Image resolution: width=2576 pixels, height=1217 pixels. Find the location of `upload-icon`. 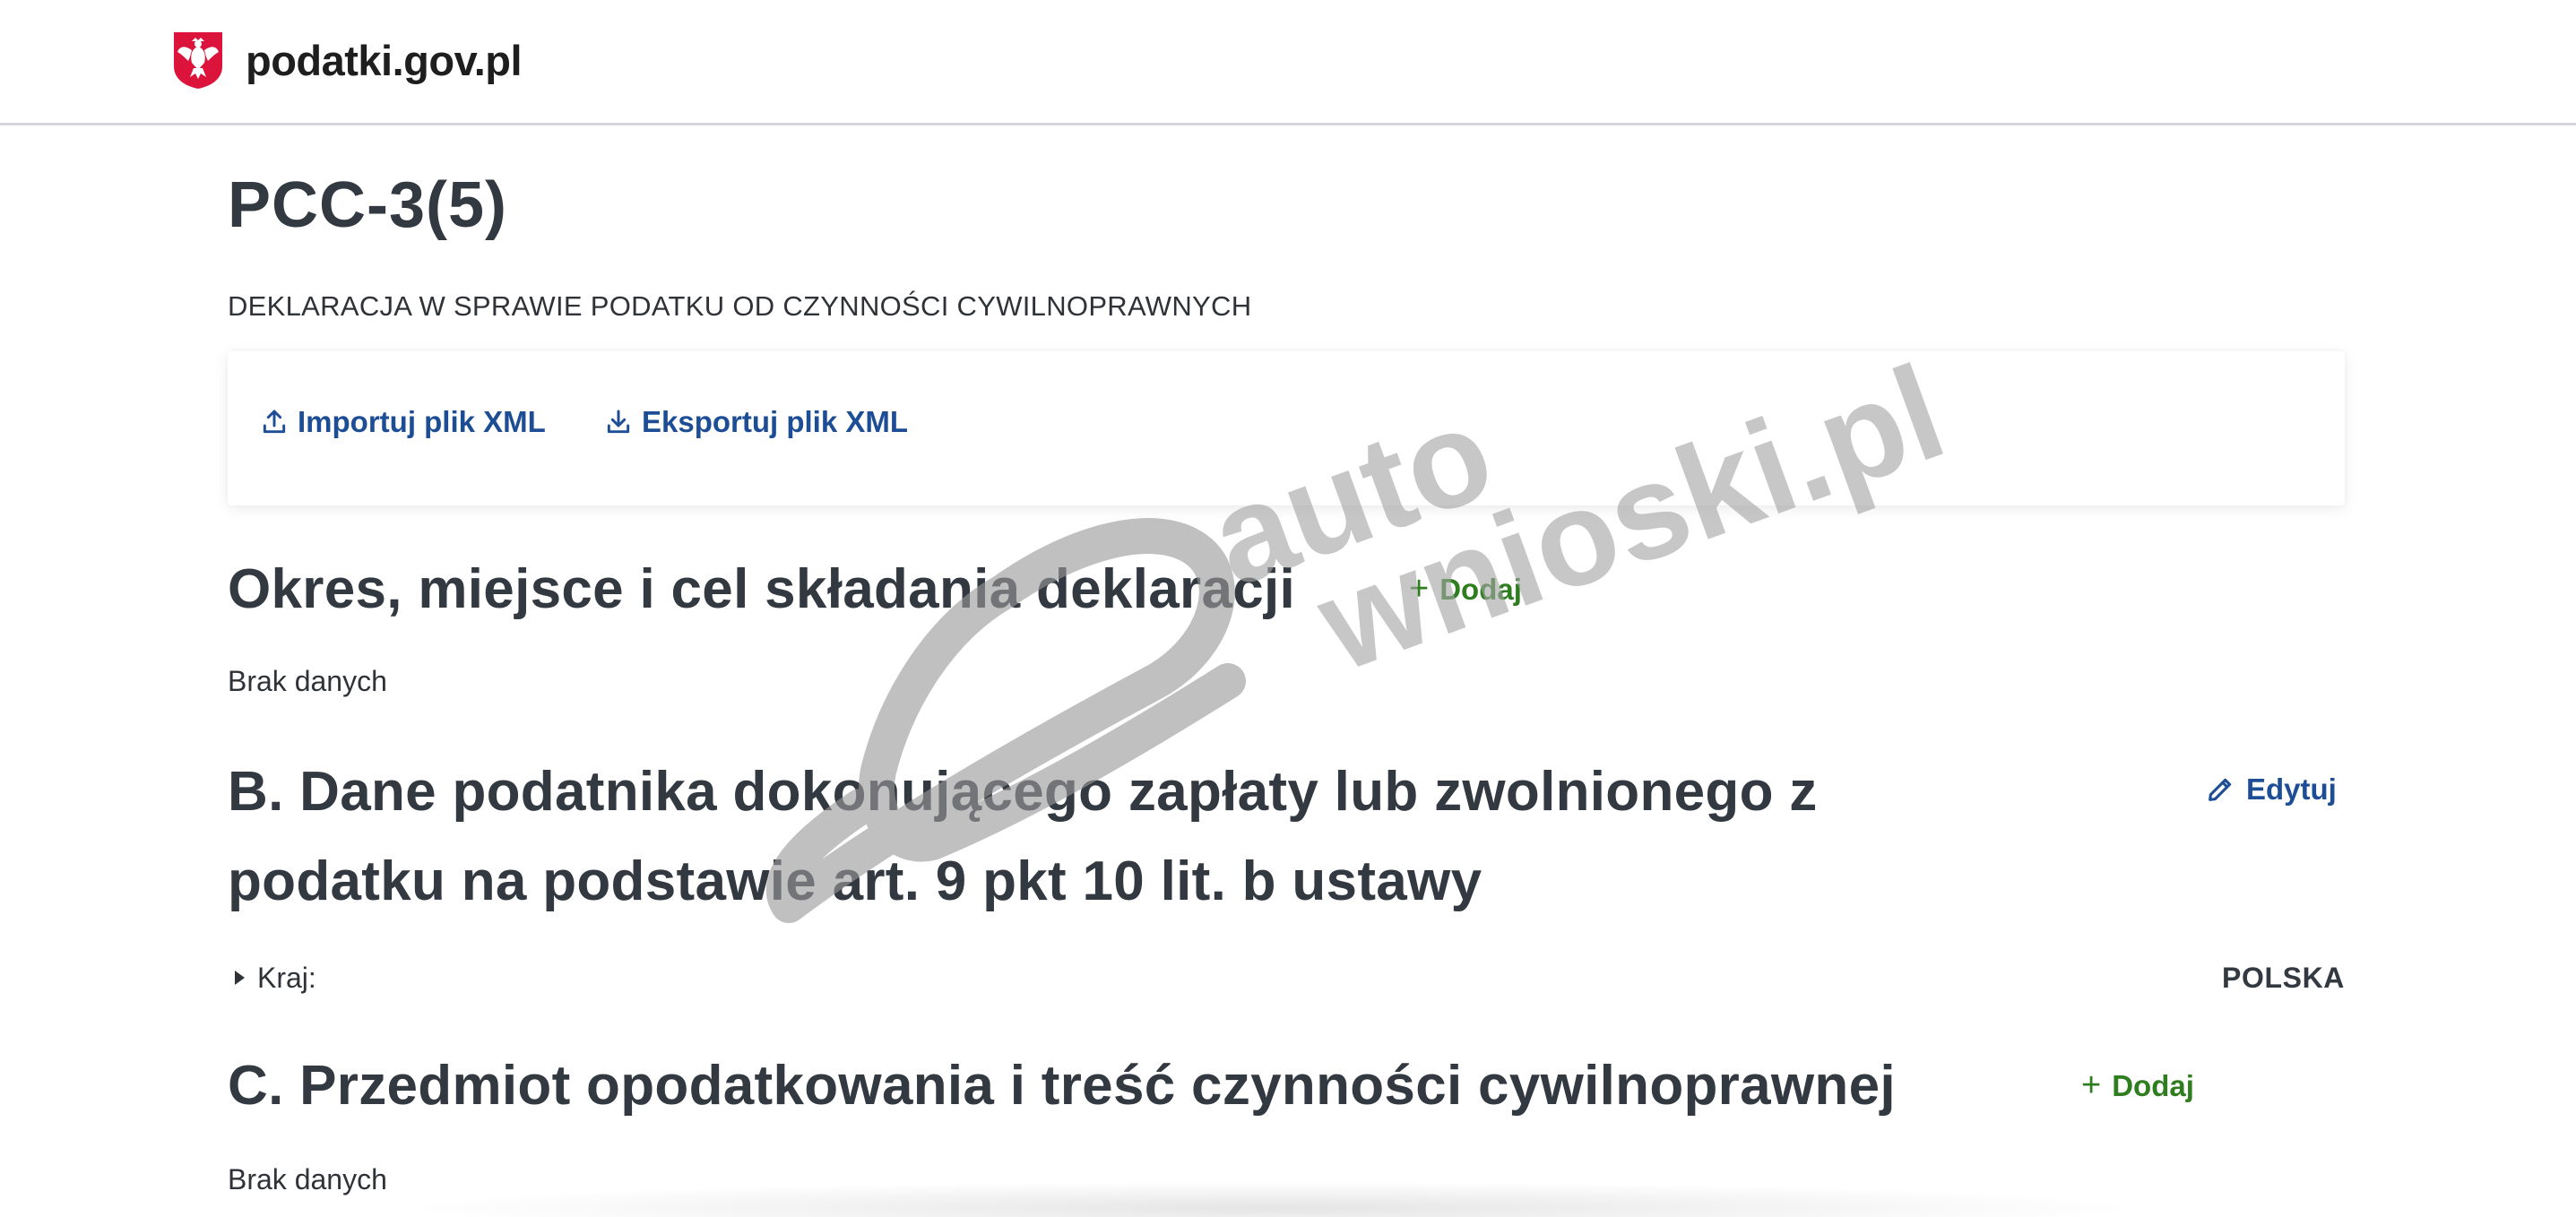

upload-icon is located at coordinates (274, 422).